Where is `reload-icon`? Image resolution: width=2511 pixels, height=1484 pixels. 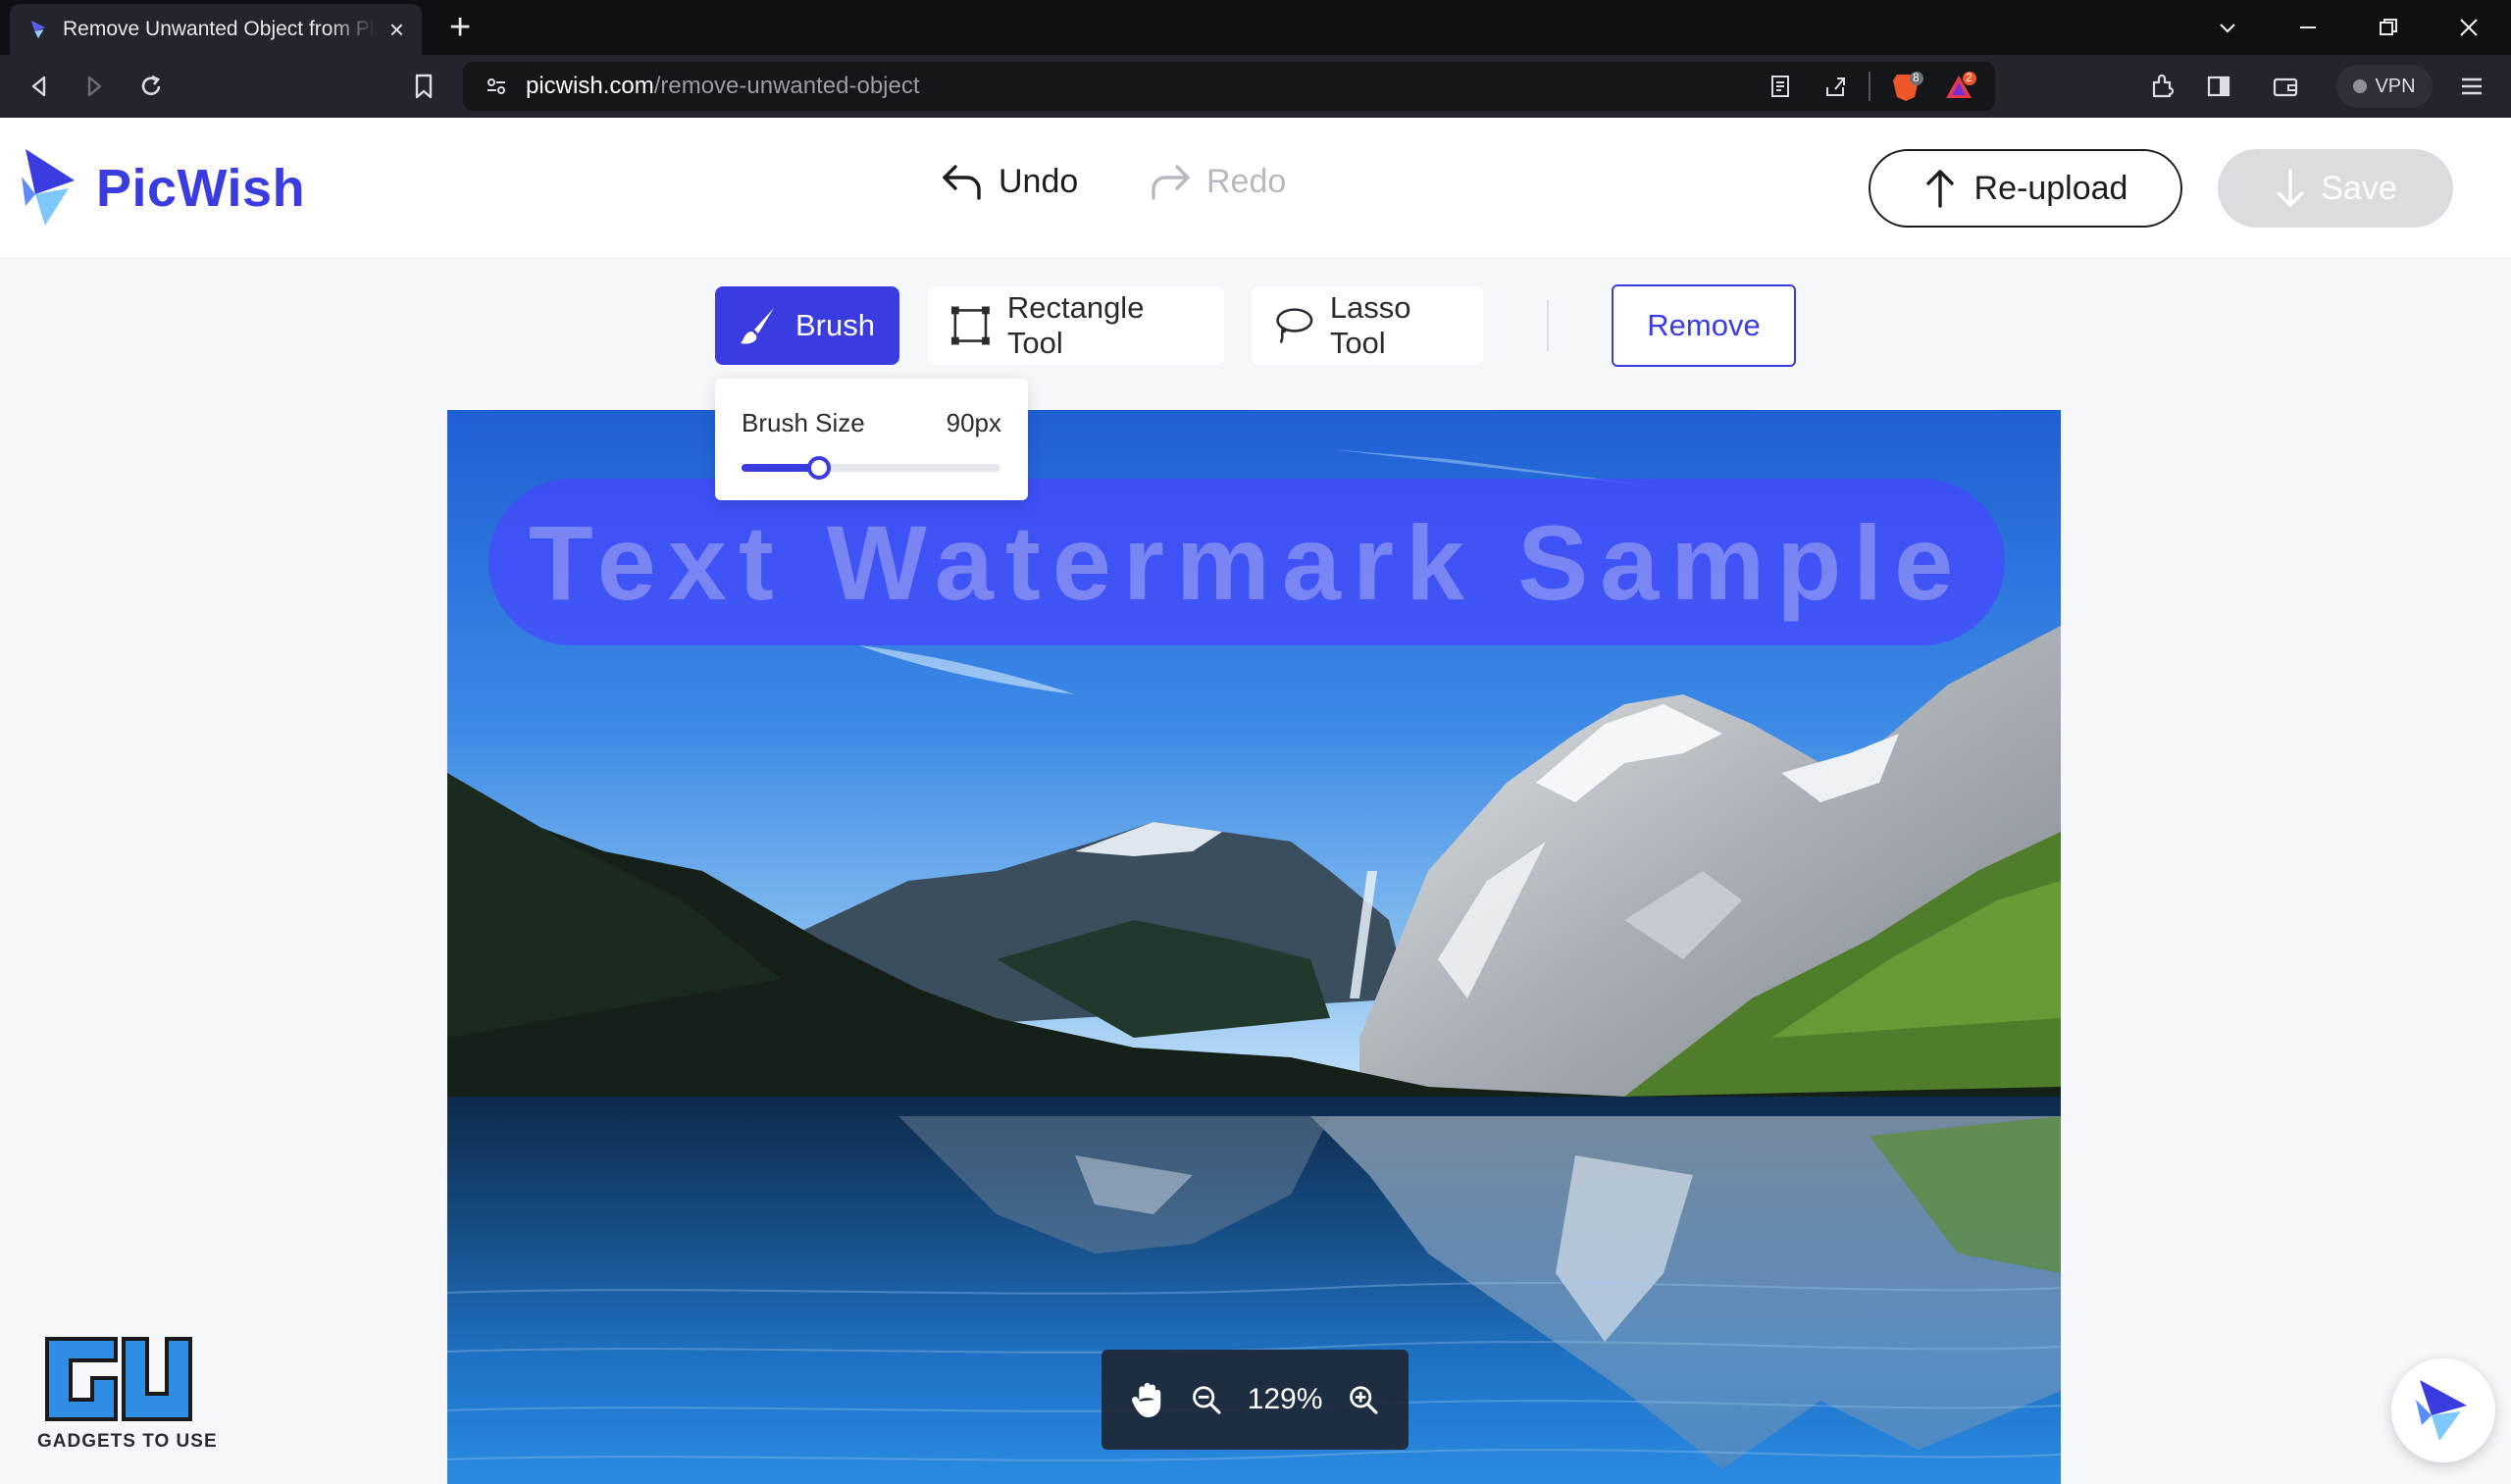 reload-icon is located at coordinates (151, 86).